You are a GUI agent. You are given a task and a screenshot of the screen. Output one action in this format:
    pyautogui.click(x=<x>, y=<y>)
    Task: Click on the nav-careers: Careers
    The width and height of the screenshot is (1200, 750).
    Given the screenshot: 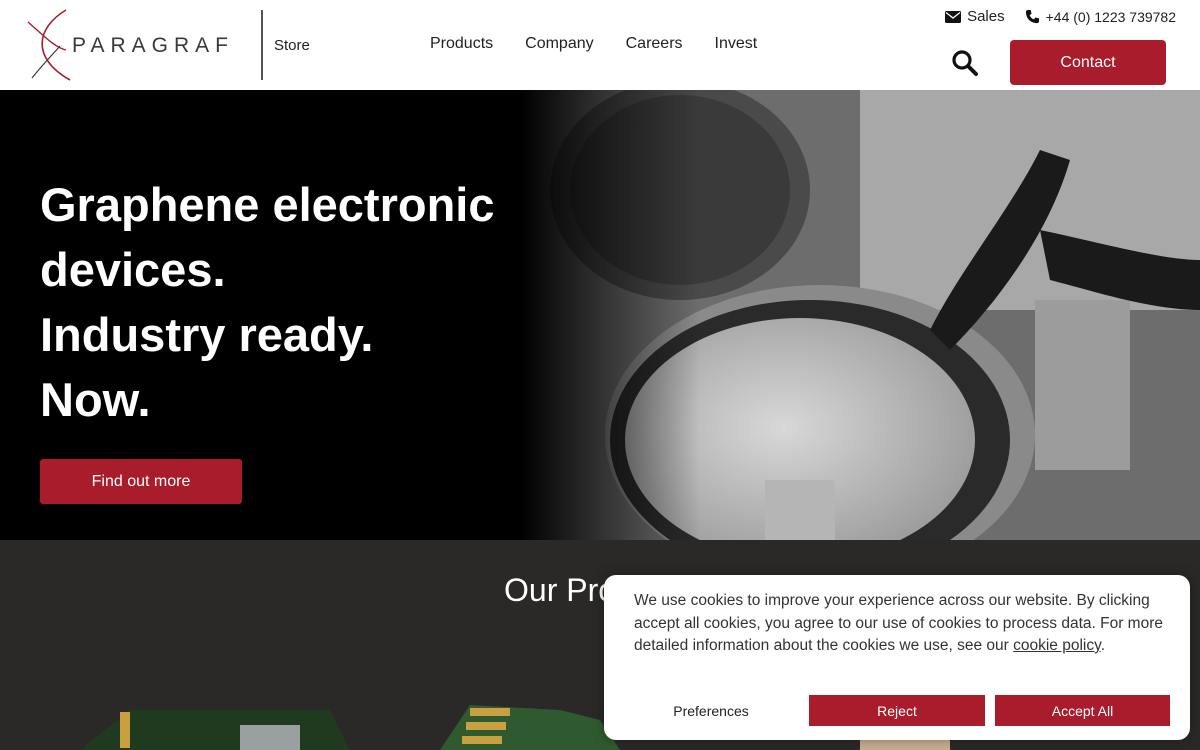 What is the action you would take?
    pyautogui.click(x=654, y=44)
    